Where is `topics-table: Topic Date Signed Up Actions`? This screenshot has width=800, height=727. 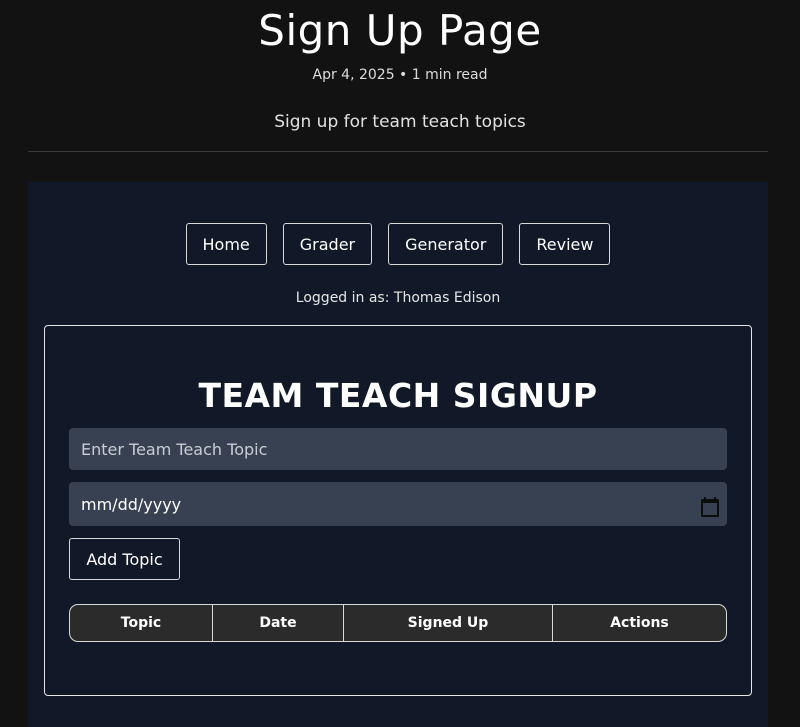 topics-table: Topic Date Signed Up Actions is located at coordinates (398, 623).